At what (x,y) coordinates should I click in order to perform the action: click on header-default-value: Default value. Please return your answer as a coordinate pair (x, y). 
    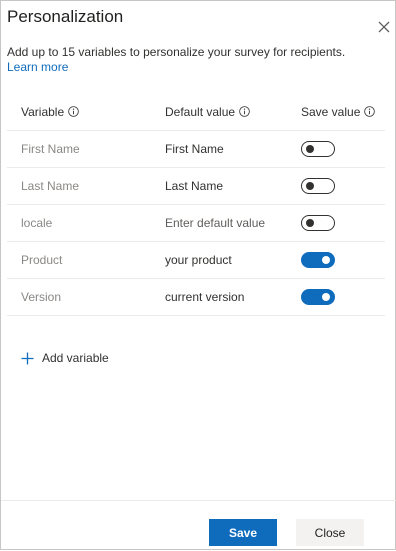
    Looking at the image, I should click on (207, 111).